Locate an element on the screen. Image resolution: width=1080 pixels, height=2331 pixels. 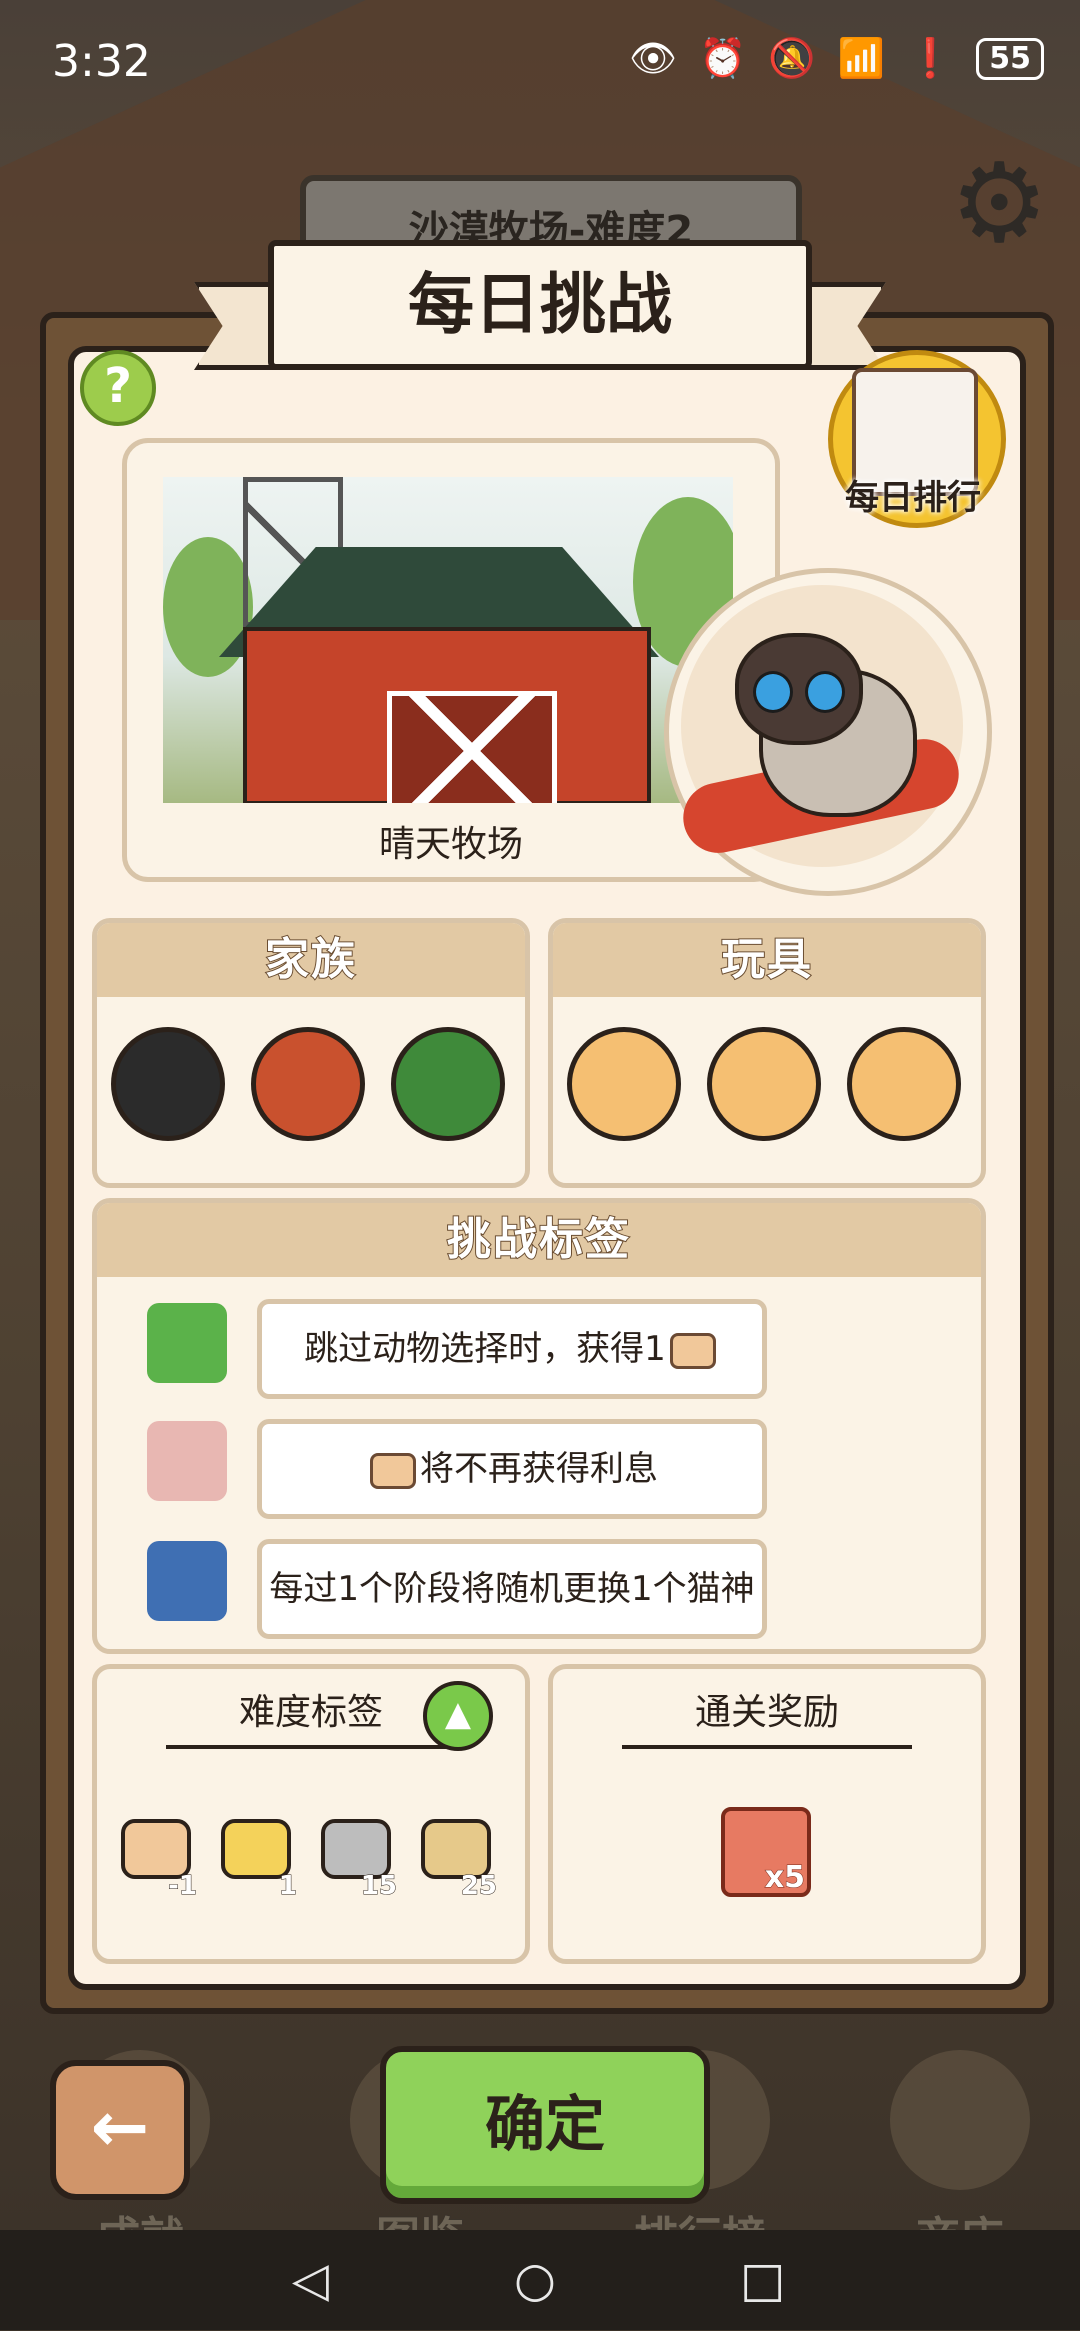
challenge-tag-row: 每过1个阶段将随机更换1个猫神 is located at coordinates (512, 1589).